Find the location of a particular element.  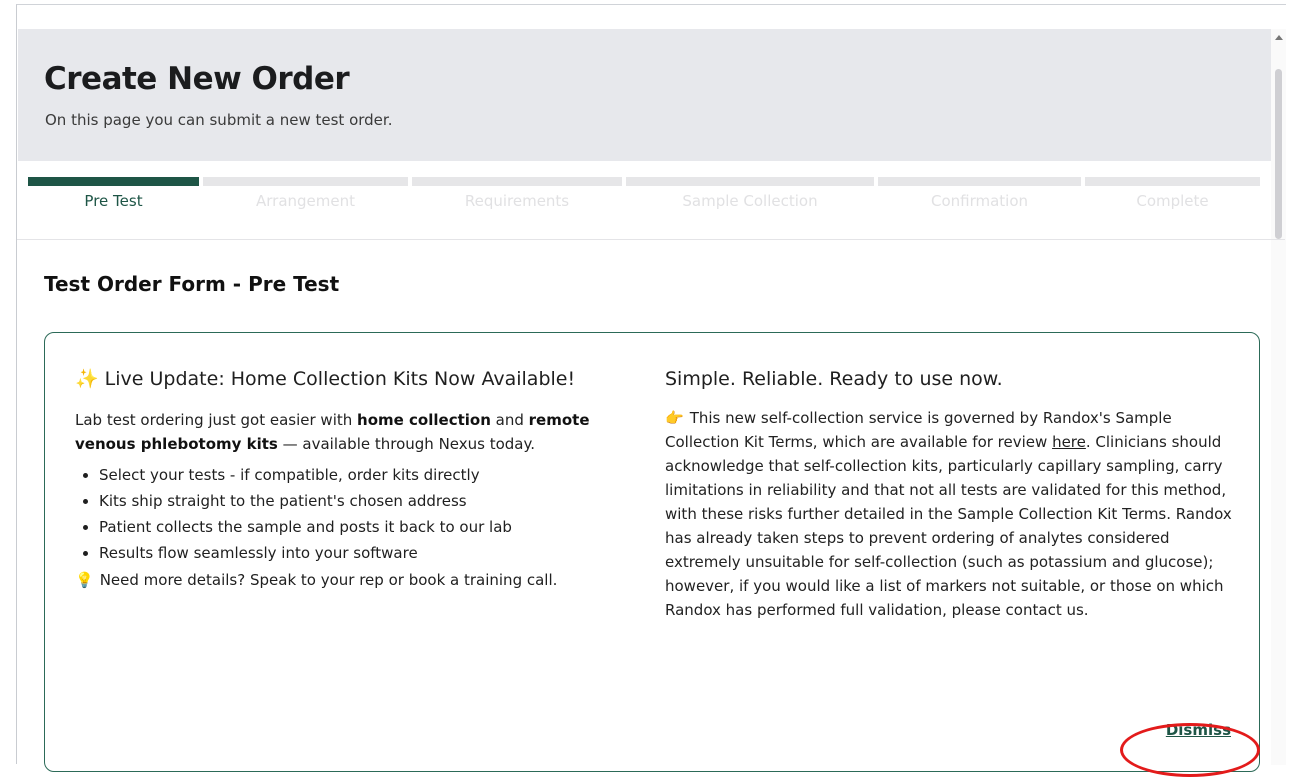

intro-text-3: — available through Nexus today. is located at coordinates (406, 444).